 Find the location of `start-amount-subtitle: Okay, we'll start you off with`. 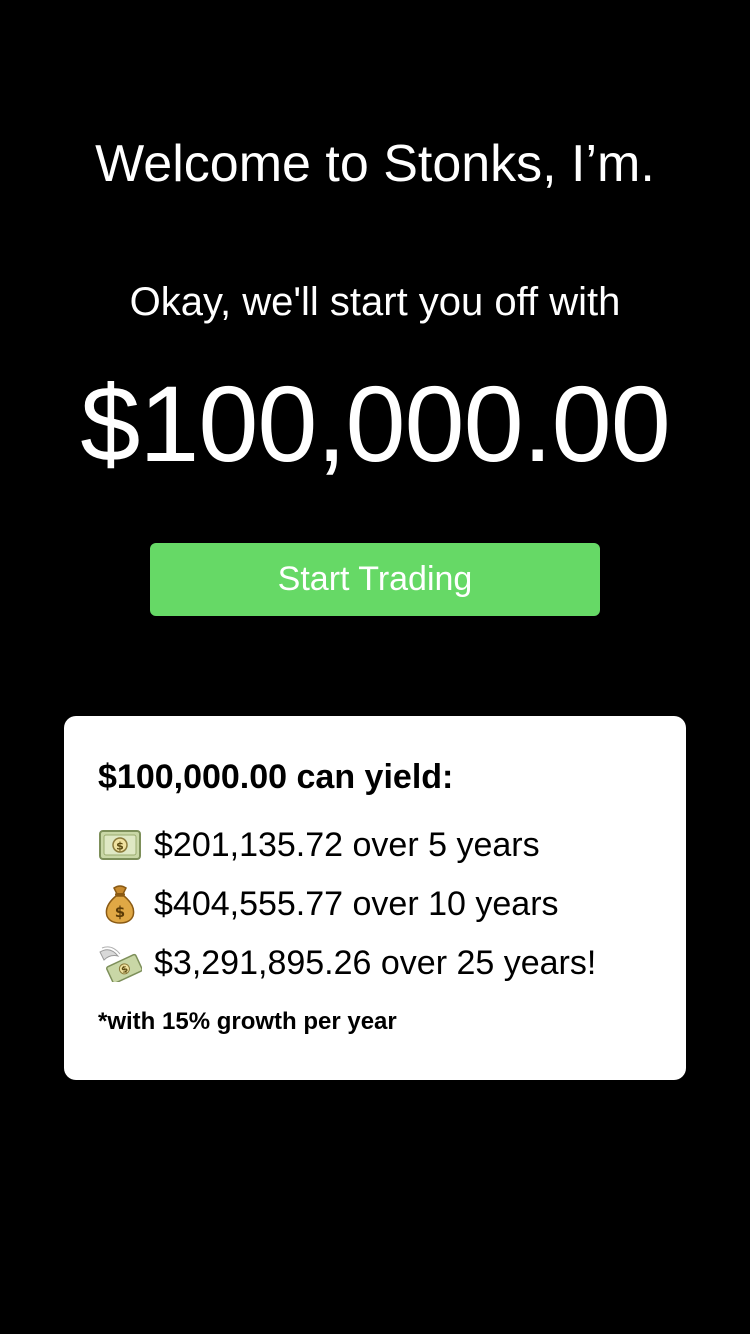

start-amount-subtitle: Okay, we'll start you off with is located at coordinates (375, 302).